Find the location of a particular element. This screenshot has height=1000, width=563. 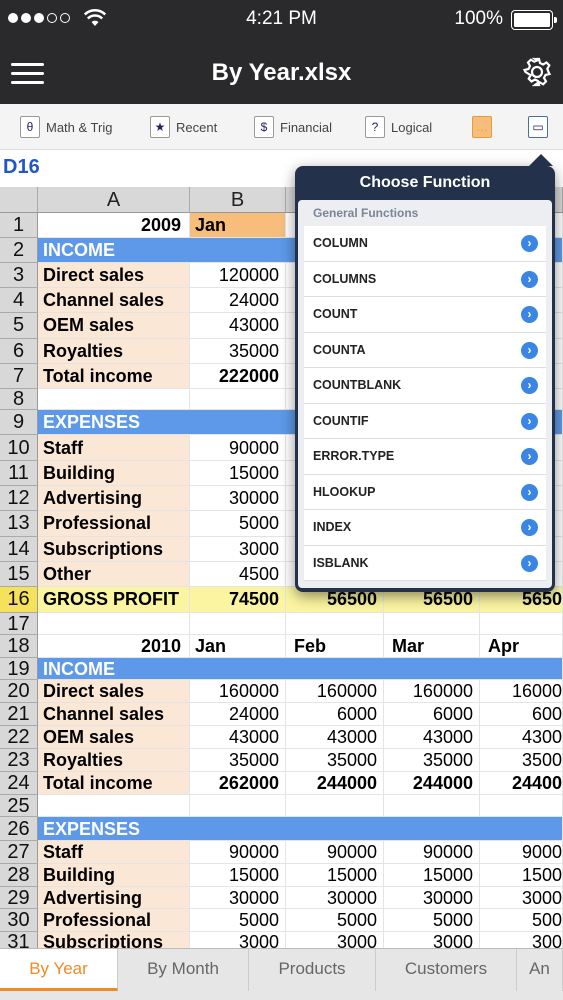

cell-d: 160000 is located at coordinates (432, 691).